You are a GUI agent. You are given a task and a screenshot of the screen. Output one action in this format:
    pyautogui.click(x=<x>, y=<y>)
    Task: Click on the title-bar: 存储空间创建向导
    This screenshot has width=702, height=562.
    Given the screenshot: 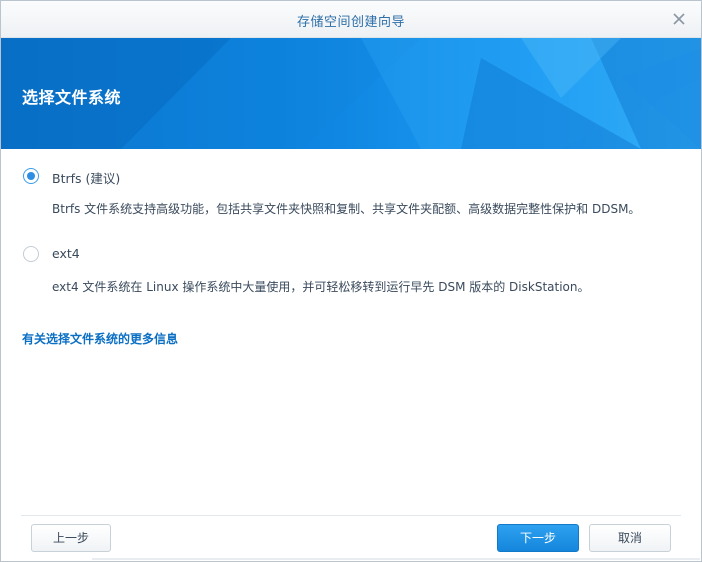 What is the action you would take?
    pyautogui.click(x=351, y=19)
    